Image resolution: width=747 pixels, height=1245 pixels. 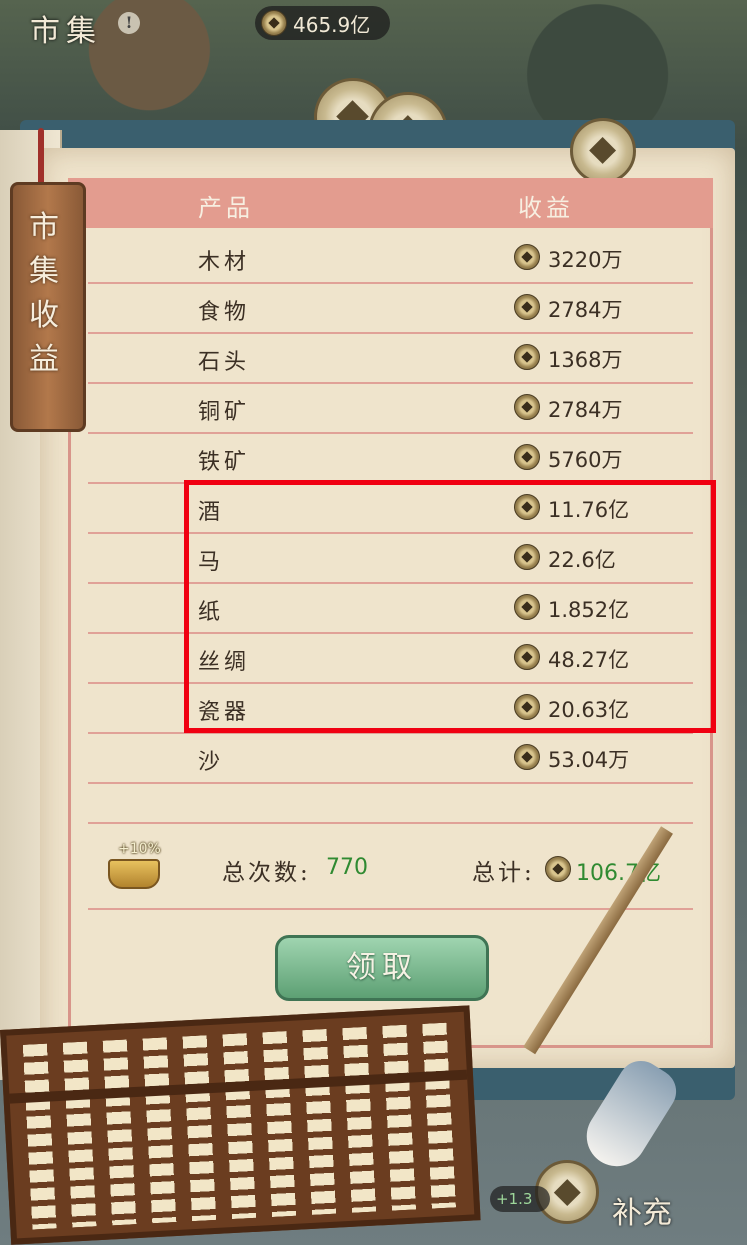 I want to click on bottom-income-pill: +1.3, so click(x=520, y=1199).